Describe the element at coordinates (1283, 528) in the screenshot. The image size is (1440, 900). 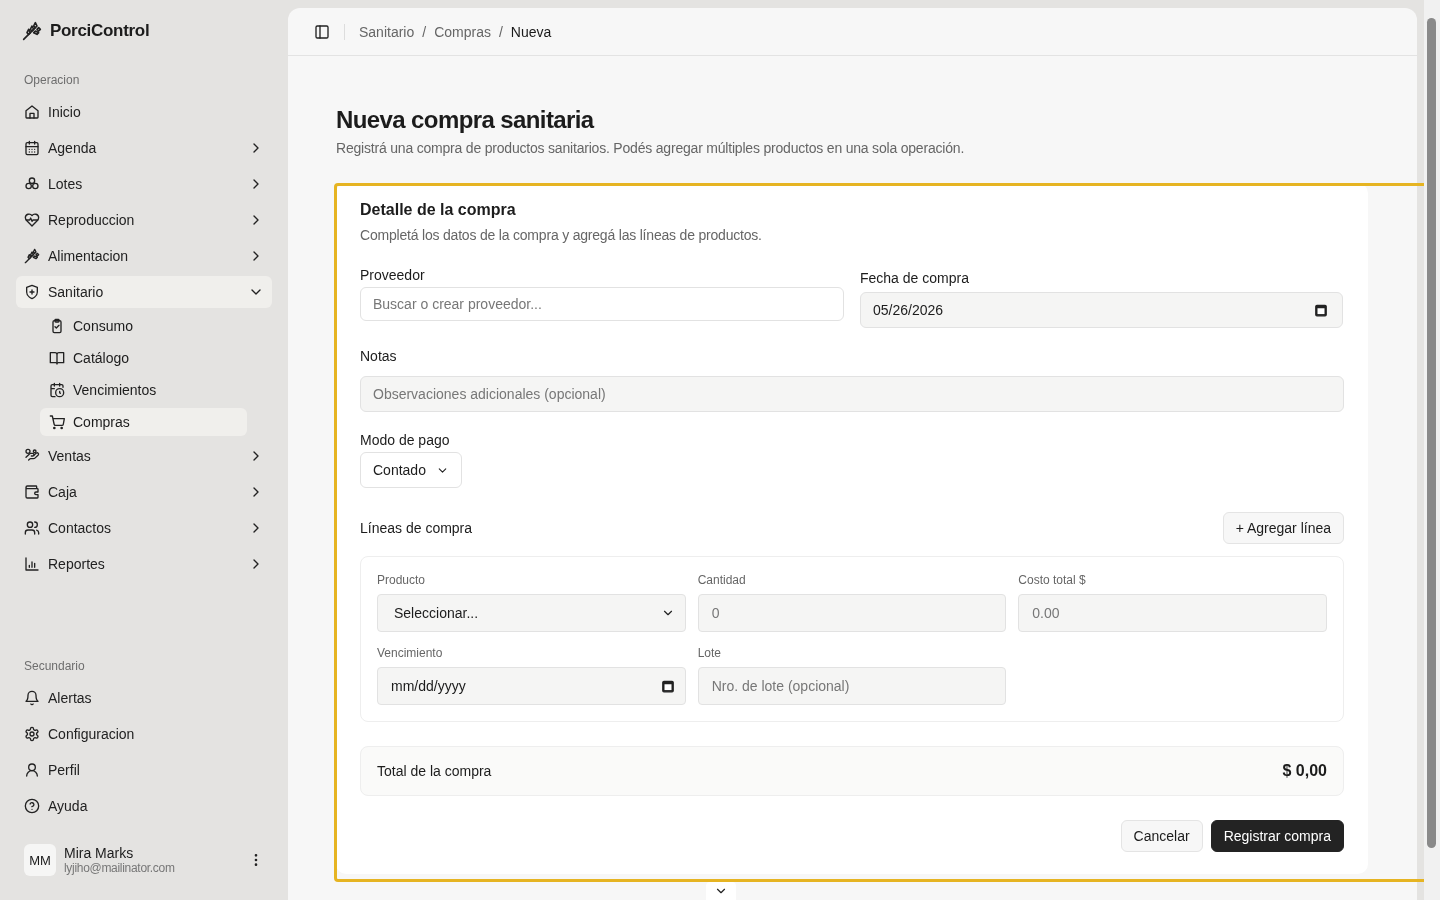
I see `add-line-button: + Agregar línea` at that location.